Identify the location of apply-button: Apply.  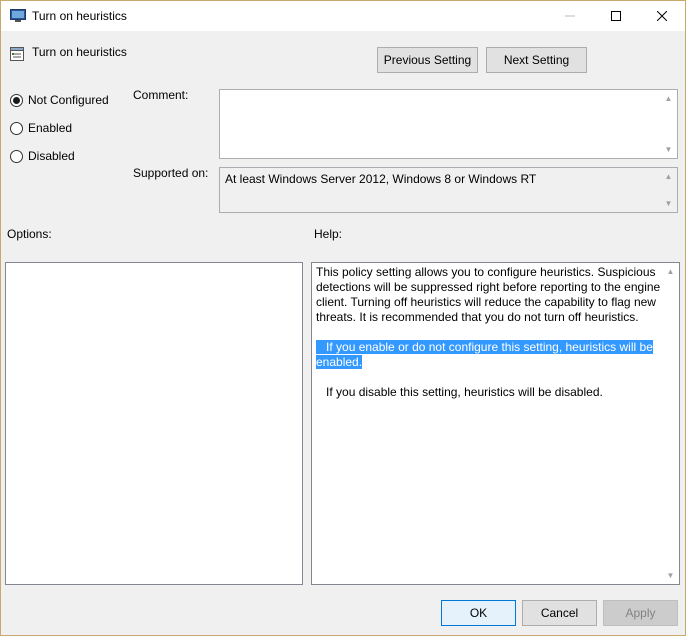
(640, 613).